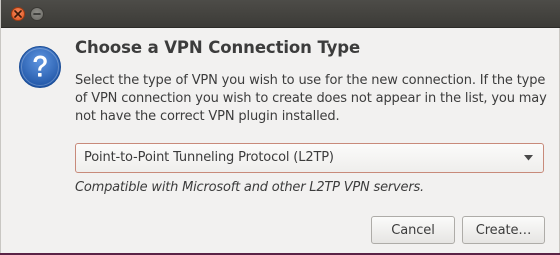  Describe the element at coordinates (218, 47) in the screenshot. I see `dialog-title: Choose a VPN Connection Type` at that location.